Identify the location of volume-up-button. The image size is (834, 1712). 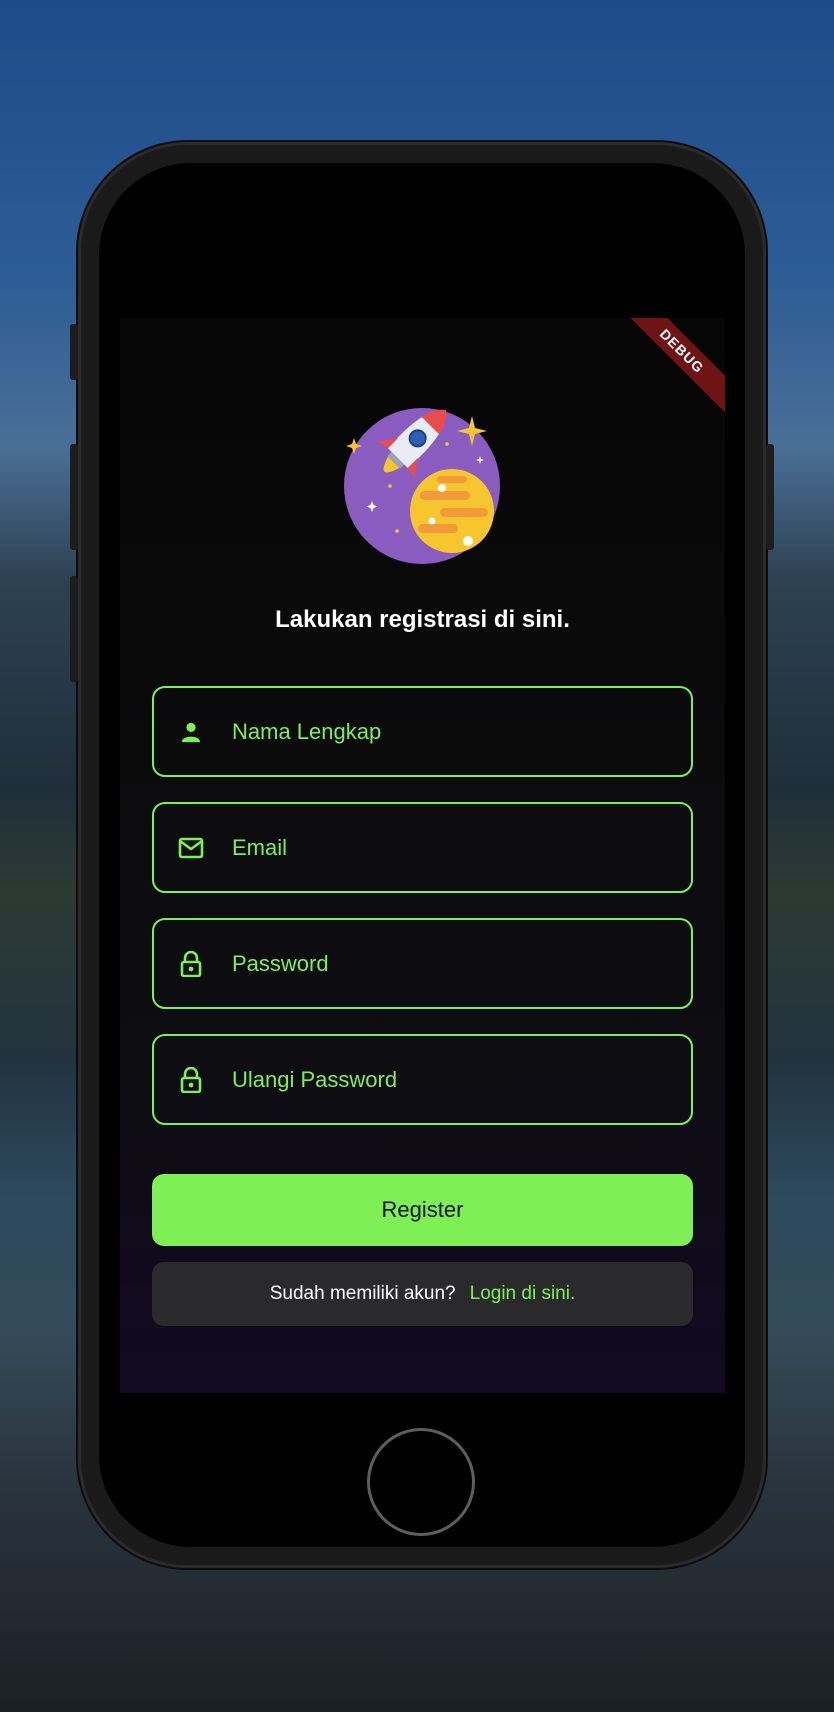
(74, 497).